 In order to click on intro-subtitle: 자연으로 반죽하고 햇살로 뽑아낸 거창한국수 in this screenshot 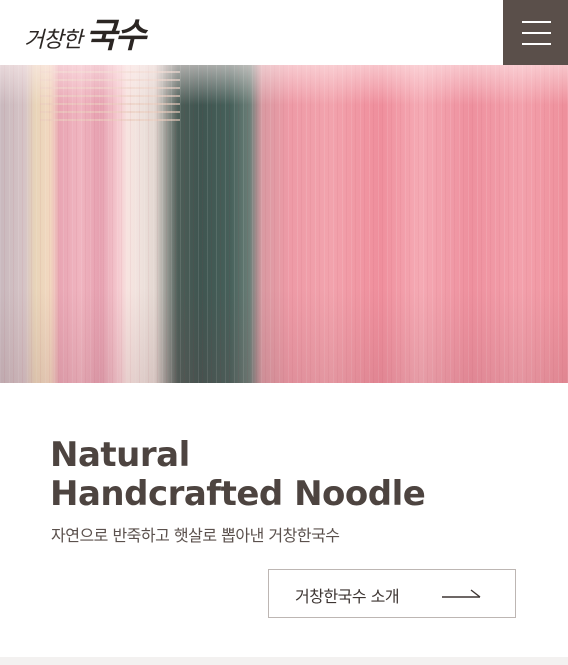, I will do `click(195, 535)`.